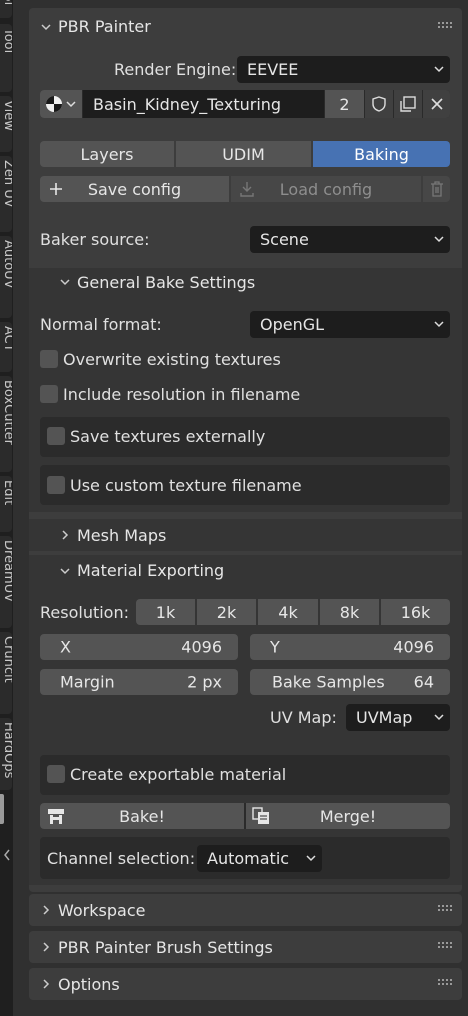  What do you see at coordinates (381, 154) in the screenshot?
I see `tab-baking: Baking` at bounding box center [381, 154].